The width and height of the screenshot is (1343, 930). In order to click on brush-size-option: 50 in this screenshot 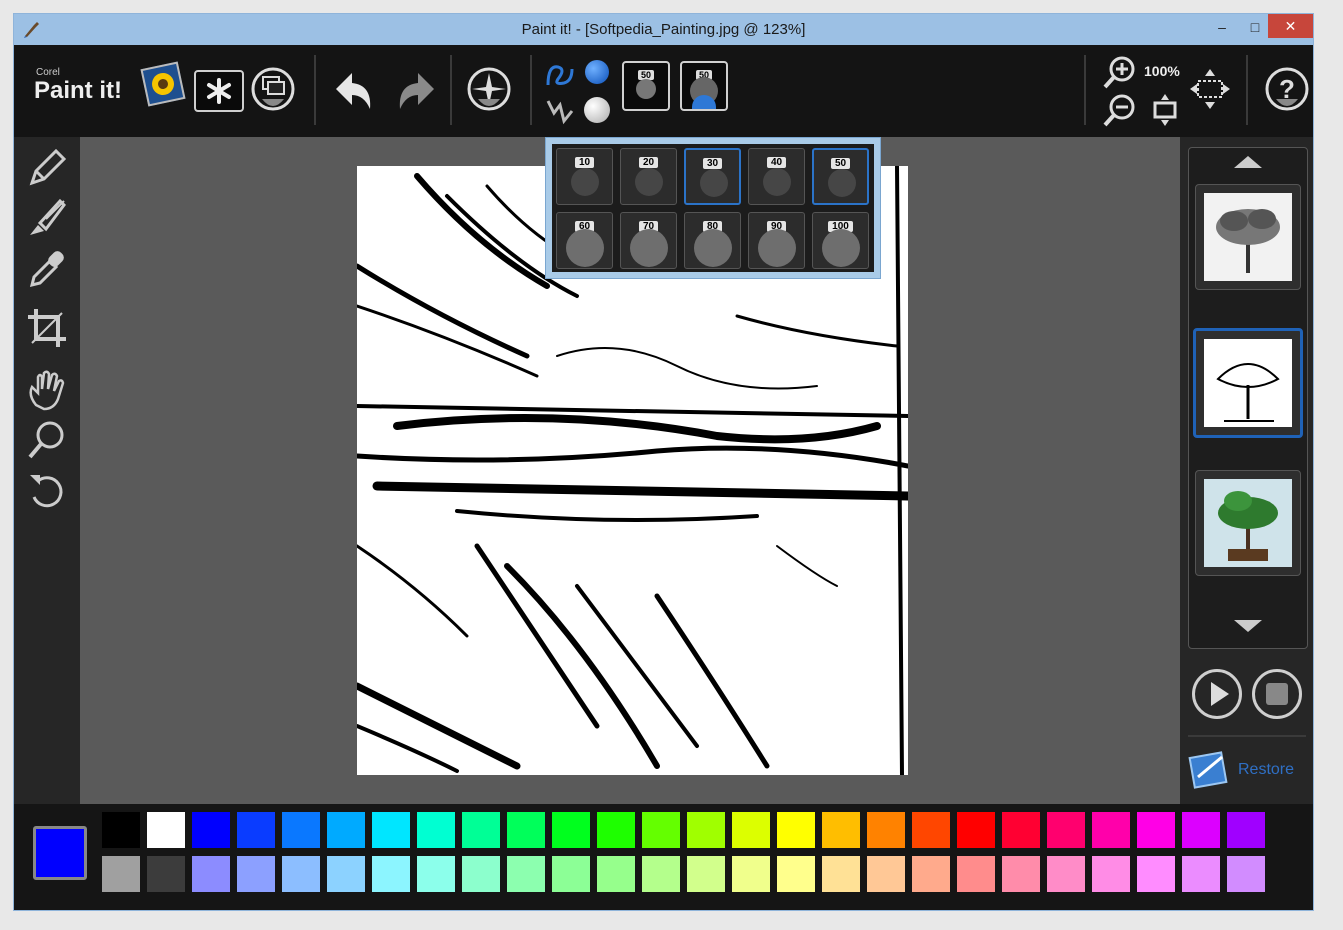, I will do `click(840, 176)`.